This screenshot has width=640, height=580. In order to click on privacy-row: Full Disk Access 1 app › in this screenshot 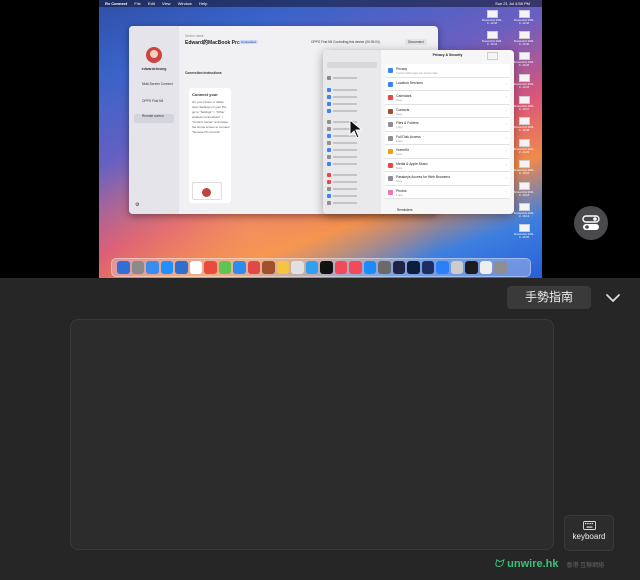, I will do `click(447, 138)`.